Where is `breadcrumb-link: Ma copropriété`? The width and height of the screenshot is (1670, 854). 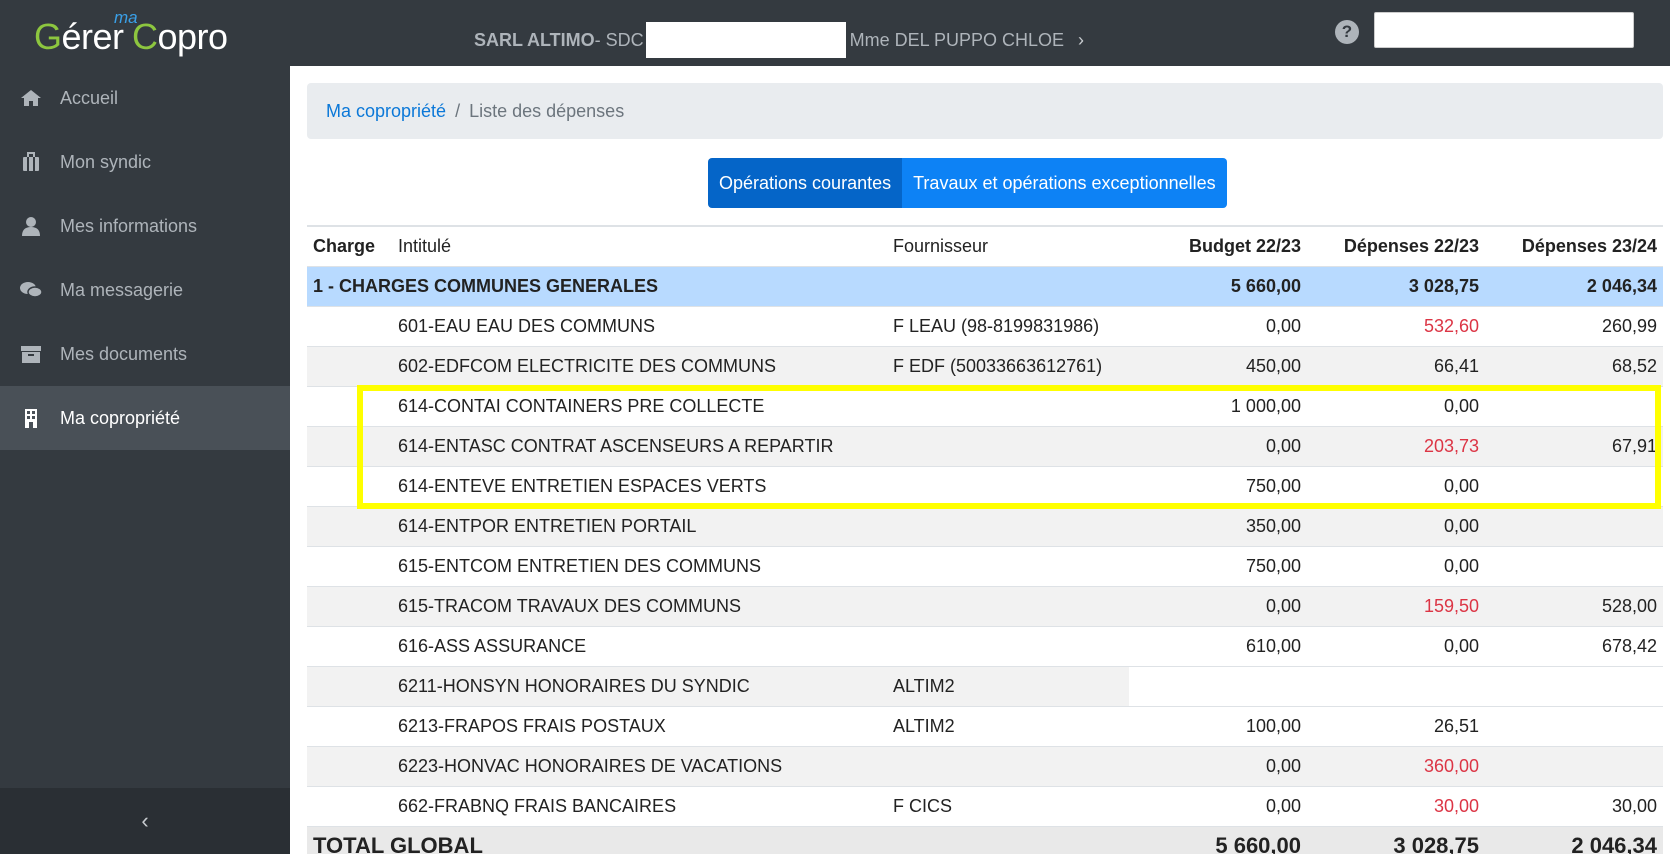
breadcrumb-link: Ma copropriété is located at coordinates (386, 111).